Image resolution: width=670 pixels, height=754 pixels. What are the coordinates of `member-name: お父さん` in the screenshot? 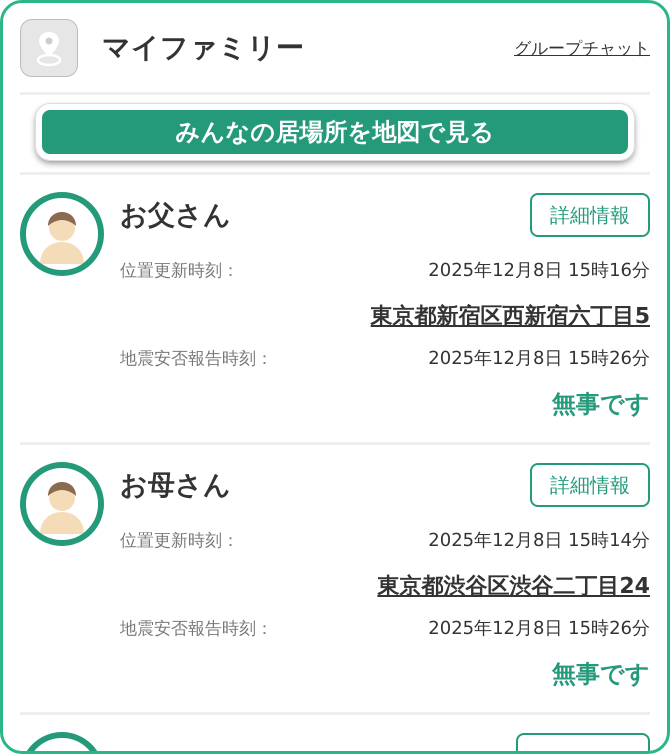 It's located at (175, 216).